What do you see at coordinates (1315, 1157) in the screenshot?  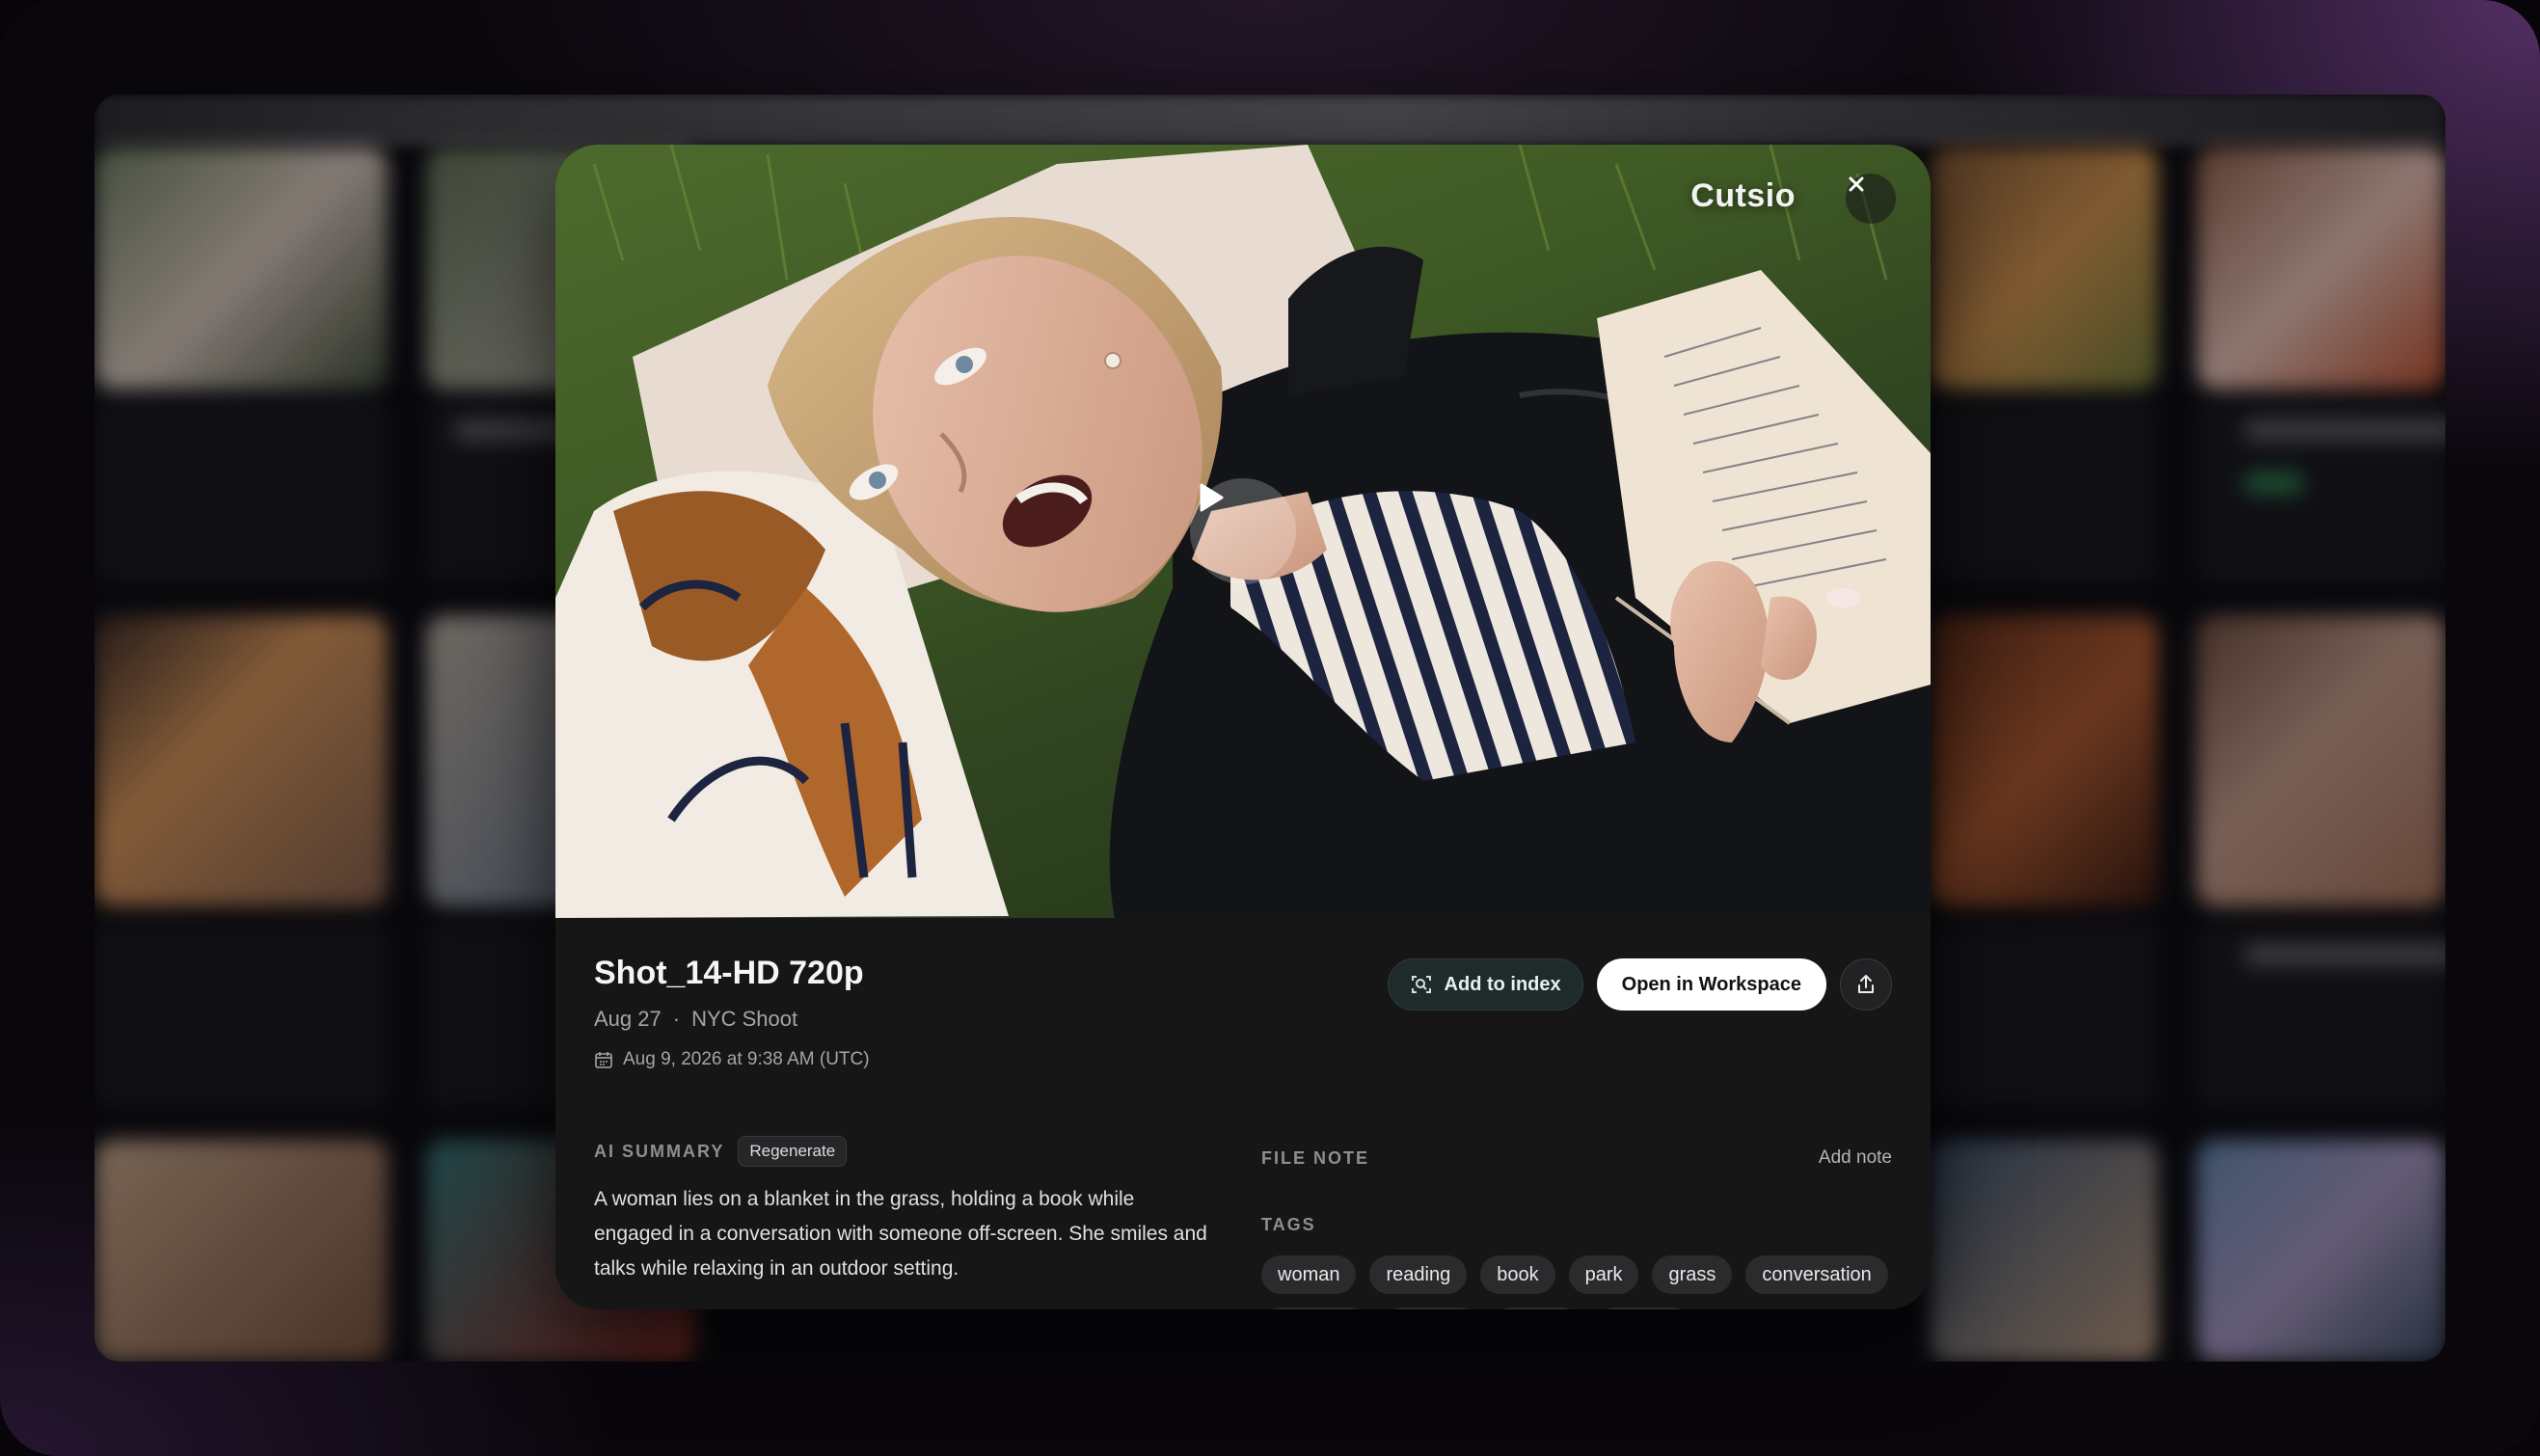 I see `file-note-label: FILE NOTE` at bounding box center [1315, 1157].